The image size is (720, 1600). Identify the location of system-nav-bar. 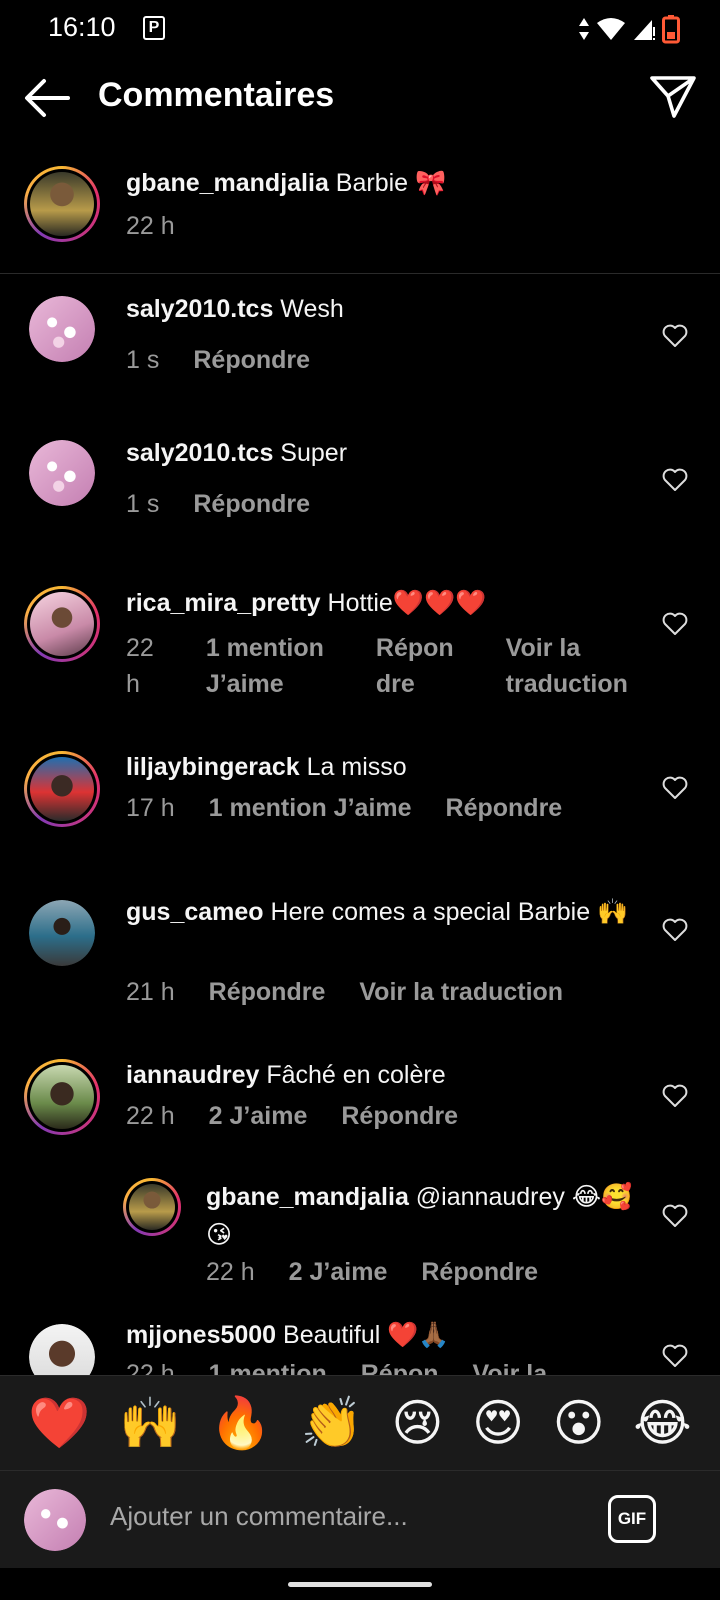
(360, 1584).